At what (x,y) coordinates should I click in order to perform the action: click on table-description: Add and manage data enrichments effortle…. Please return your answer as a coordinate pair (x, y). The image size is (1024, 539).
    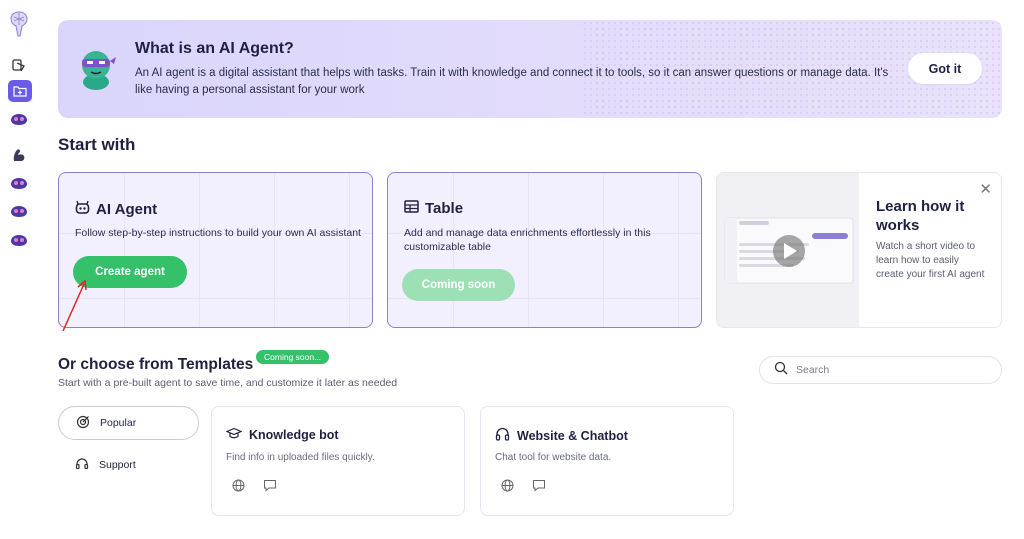
    Looking at the image, I should click on (527, 240).